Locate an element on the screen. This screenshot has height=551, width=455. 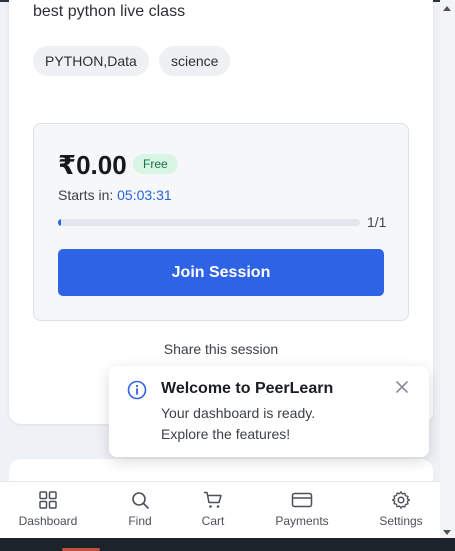
seats-progress-label: 1/1 is located at coordinates (377, 222).